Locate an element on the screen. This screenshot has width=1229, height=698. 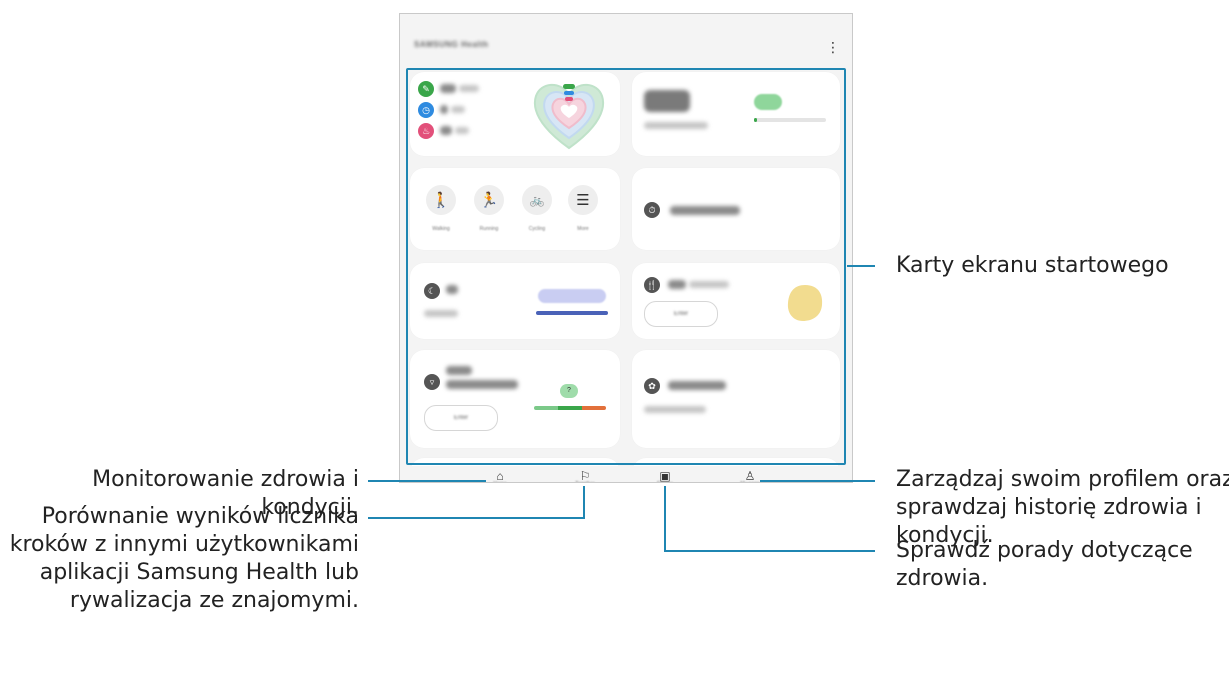
callout-together-line4: rywalizacja ze znajomymi. is located at coordinates (214, 600).